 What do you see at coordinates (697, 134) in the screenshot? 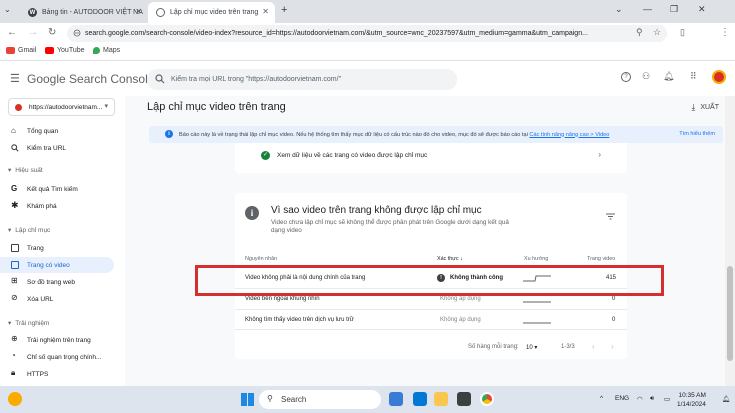
I see `learn-more-link: Tìm hiểu thêm` at bounding box center [697, 134].